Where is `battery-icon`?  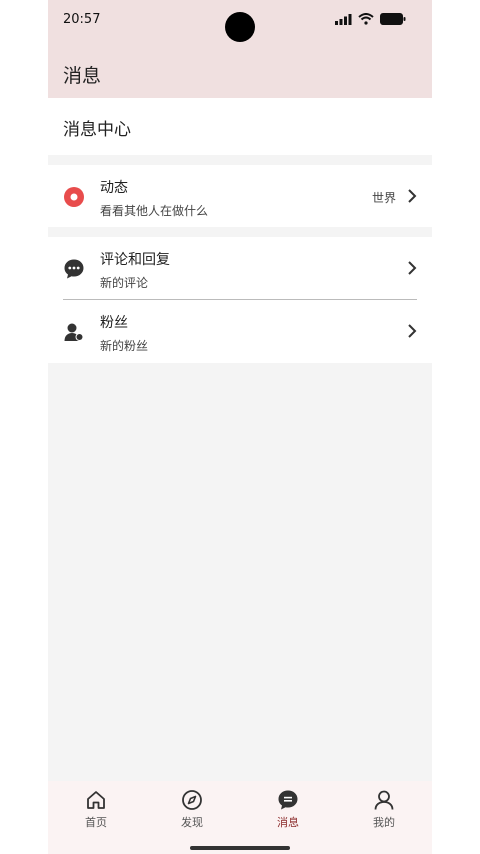 battery-icon is located at coordinates (393, 19).